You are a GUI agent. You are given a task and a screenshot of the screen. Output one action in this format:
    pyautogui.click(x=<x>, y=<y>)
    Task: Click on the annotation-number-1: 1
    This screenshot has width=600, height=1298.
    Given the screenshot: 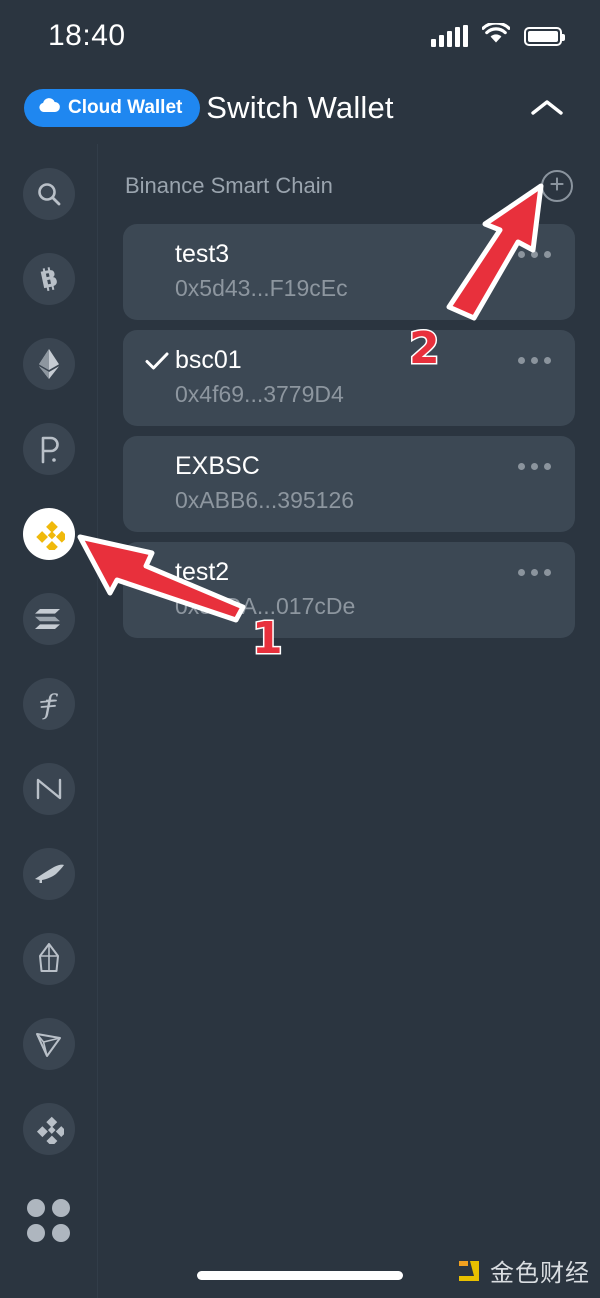 What is the action you would take?
    pyautogui.click(x=268, y=639)
    